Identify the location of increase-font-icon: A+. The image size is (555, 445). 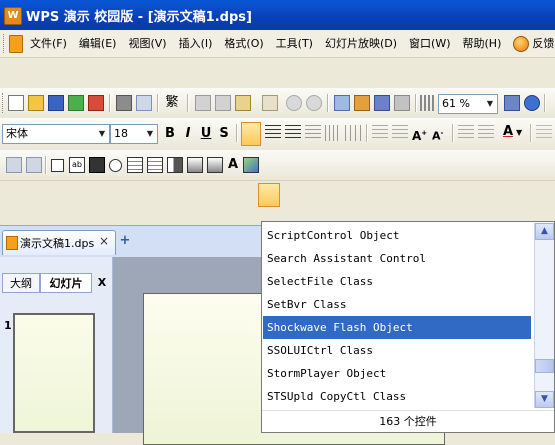
(420, 134).